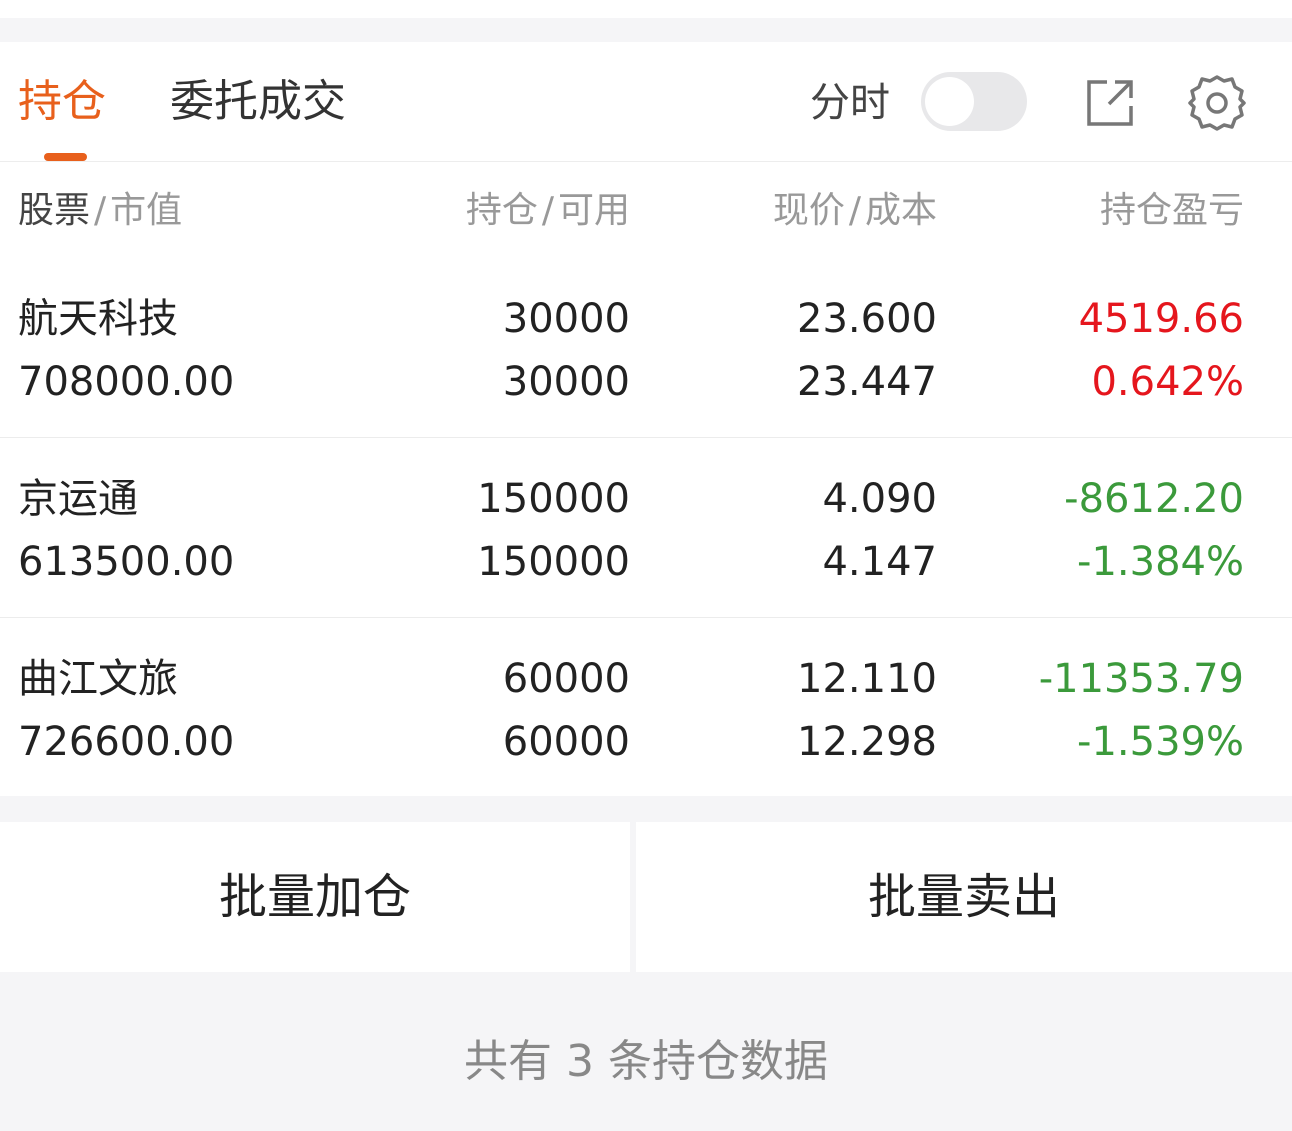 This screenshot has height=1131, width=1292. I want to click on pl-amount: -11353.79, so click(1141, 679).